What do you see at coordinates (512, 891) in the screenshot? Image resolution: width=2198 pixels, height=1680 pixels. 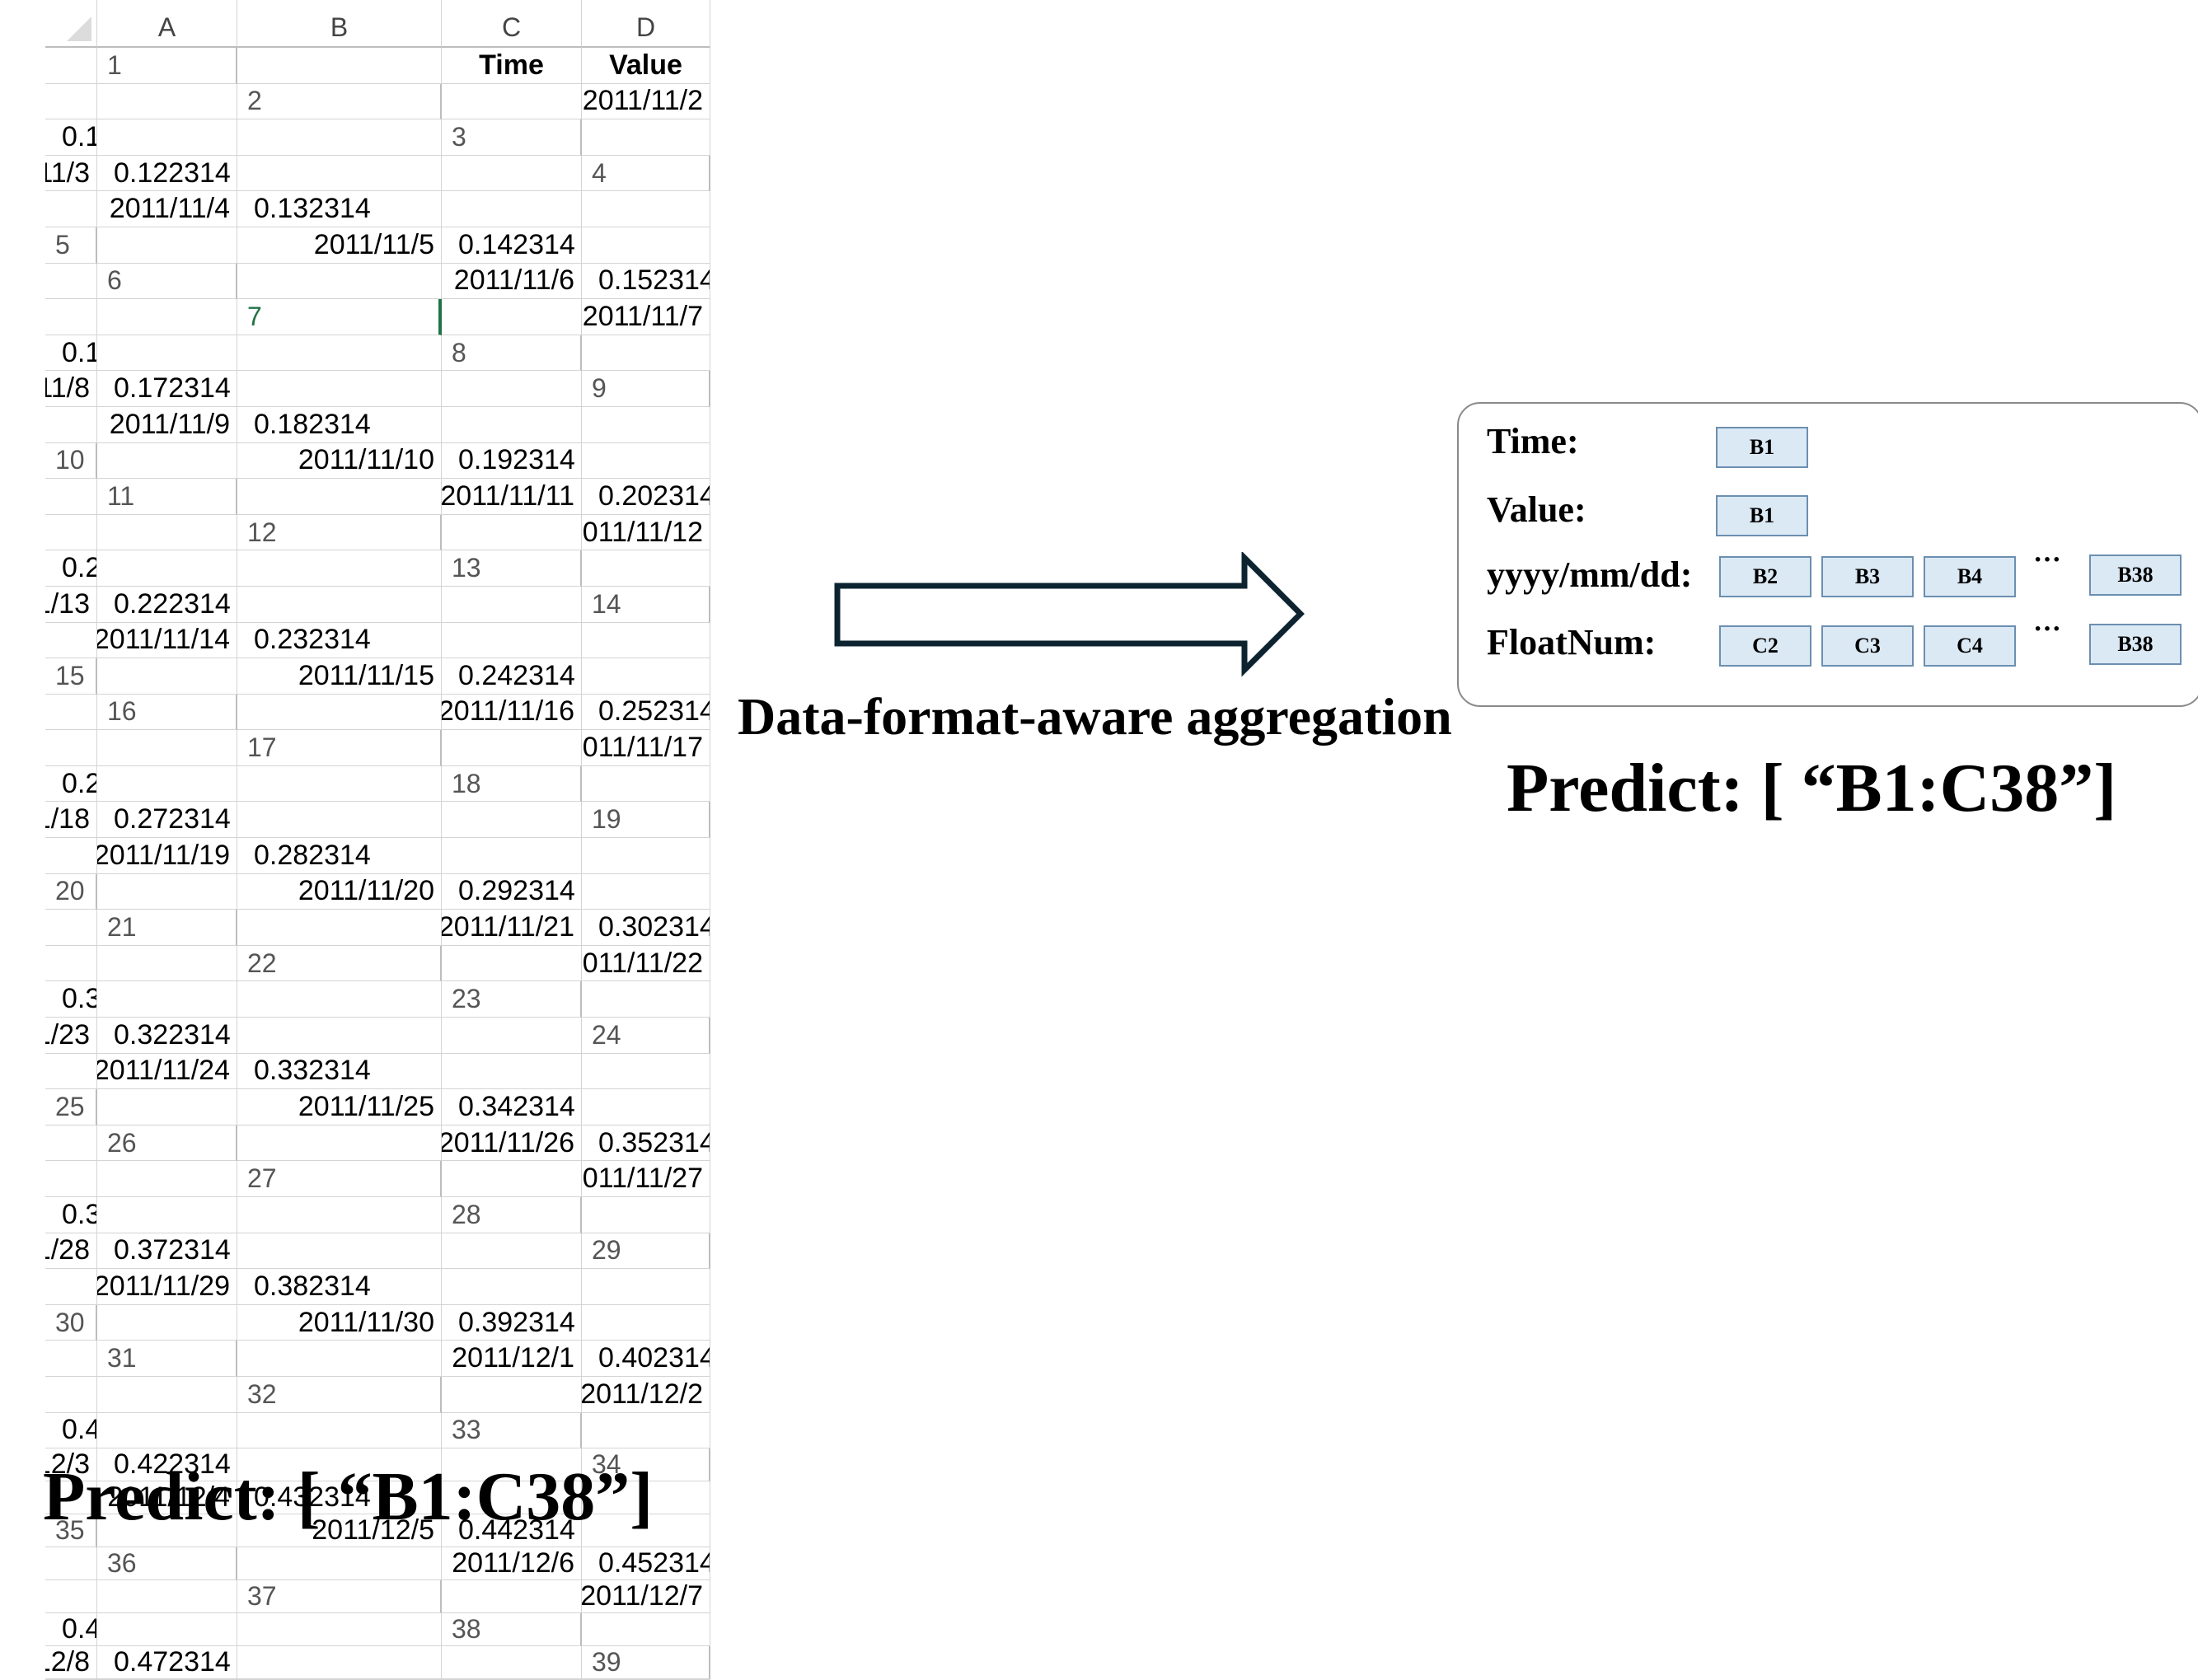 I see `cell-c20: 0.292314` at bounding box center [512, 891].